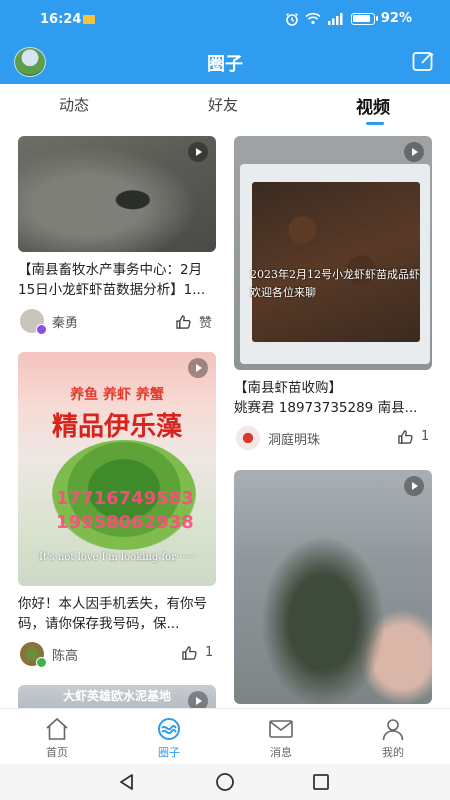  What do you see at coordinates (117, 395) in the screenshot?
I see `thumbnail-banner: 养鱼 养虾 养蟹` at bounding box center [117, 395].